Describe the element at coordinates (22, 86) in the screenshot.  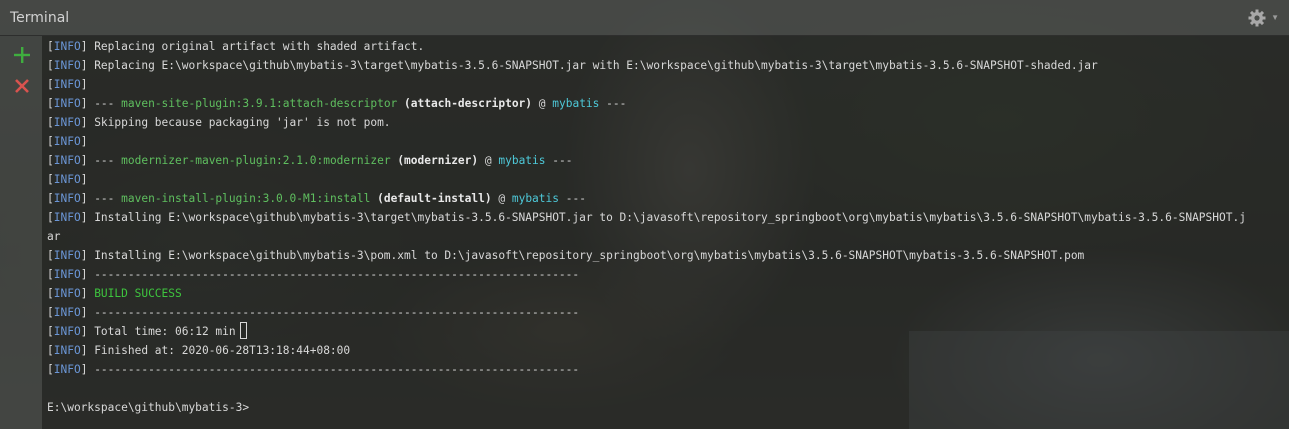
I see `close-icon` at that location.